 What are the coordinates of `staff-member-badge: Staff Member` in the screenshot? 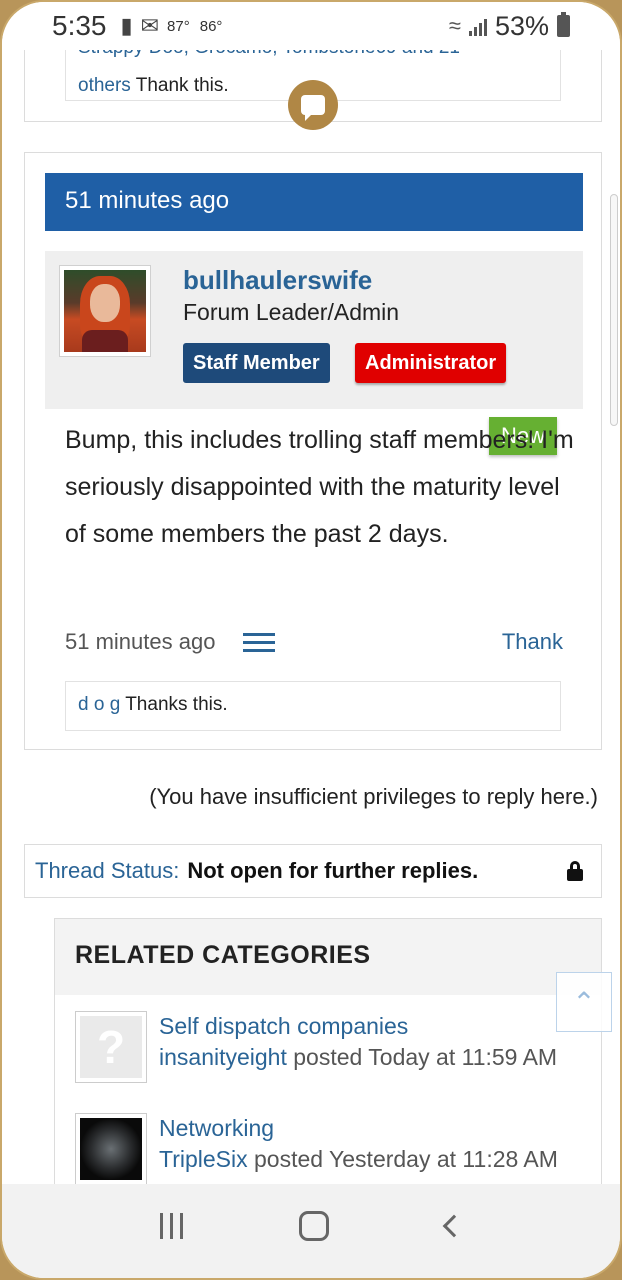 It's located at (256, 363).